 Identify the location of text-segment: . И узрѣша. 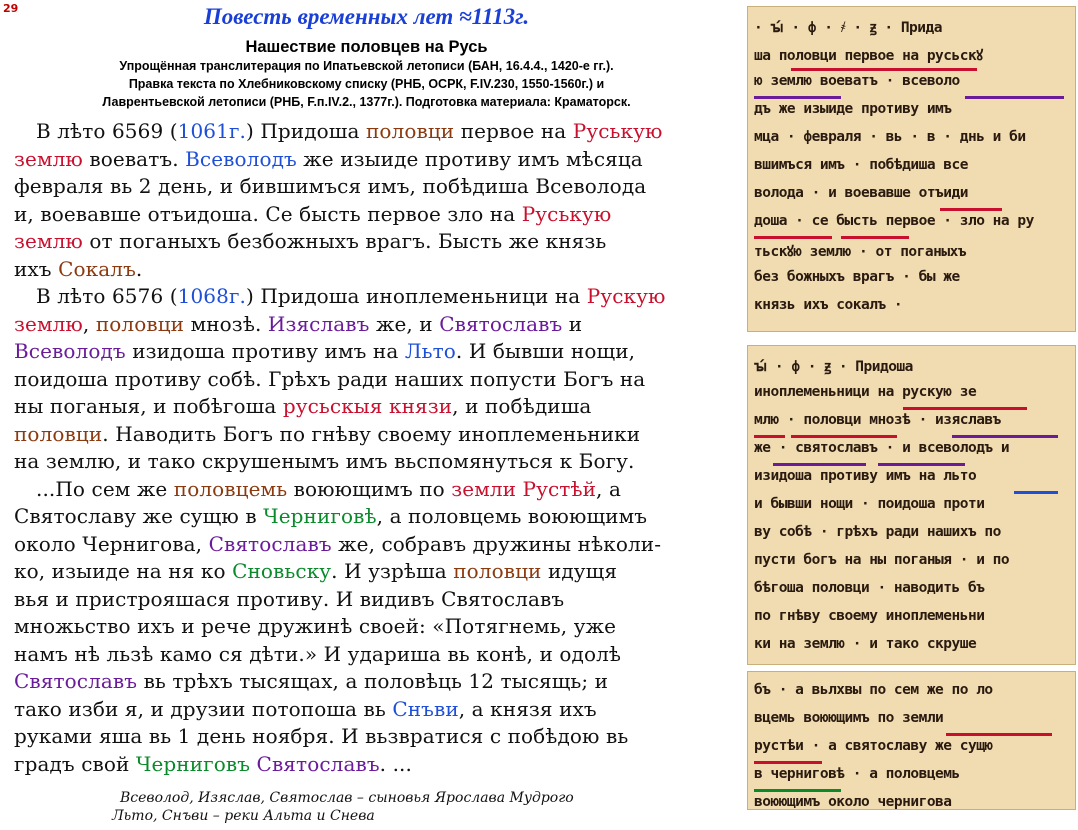
(392, 571).